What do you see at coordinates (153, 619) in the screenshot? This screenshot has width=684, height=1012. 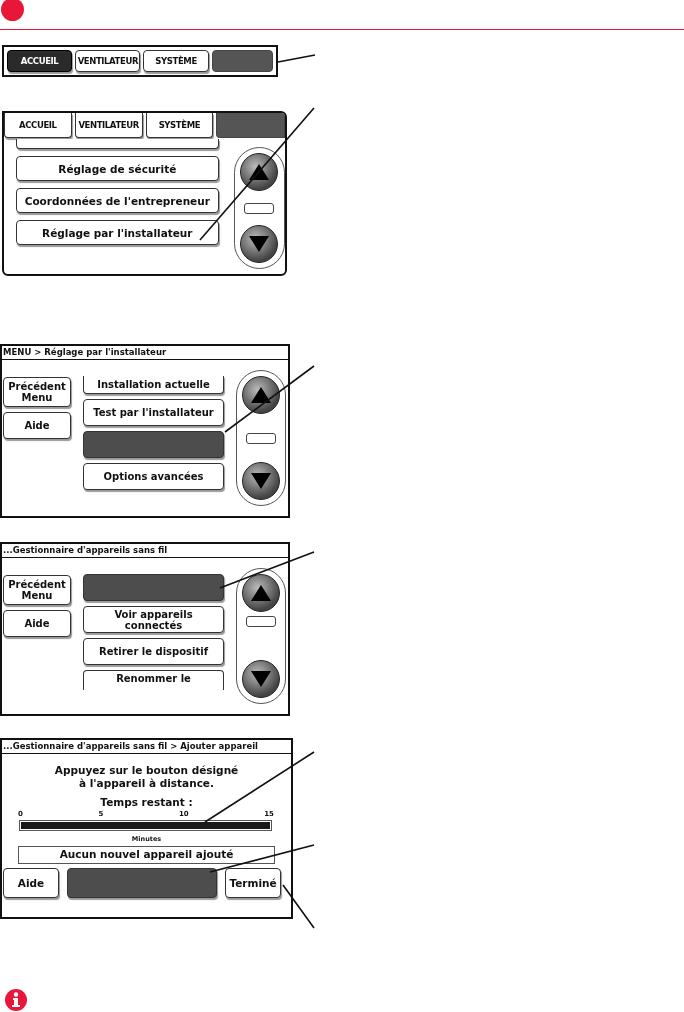 I see `menu-button: Voir appareils connectés` at bounding box center [153, 619].